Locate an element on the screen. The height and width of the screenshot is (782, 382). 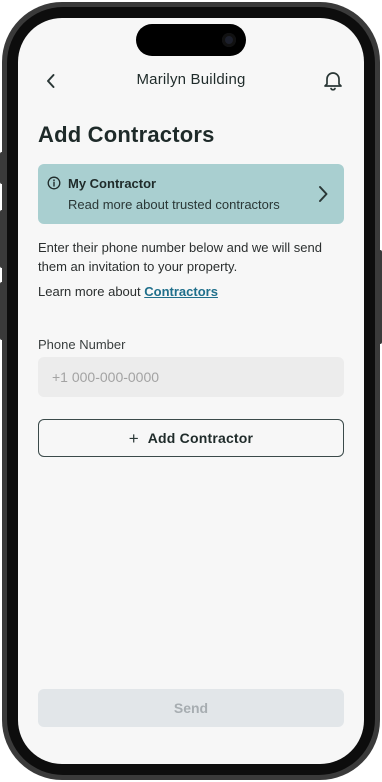
send-button: Send is located at coordinates (191, 708).